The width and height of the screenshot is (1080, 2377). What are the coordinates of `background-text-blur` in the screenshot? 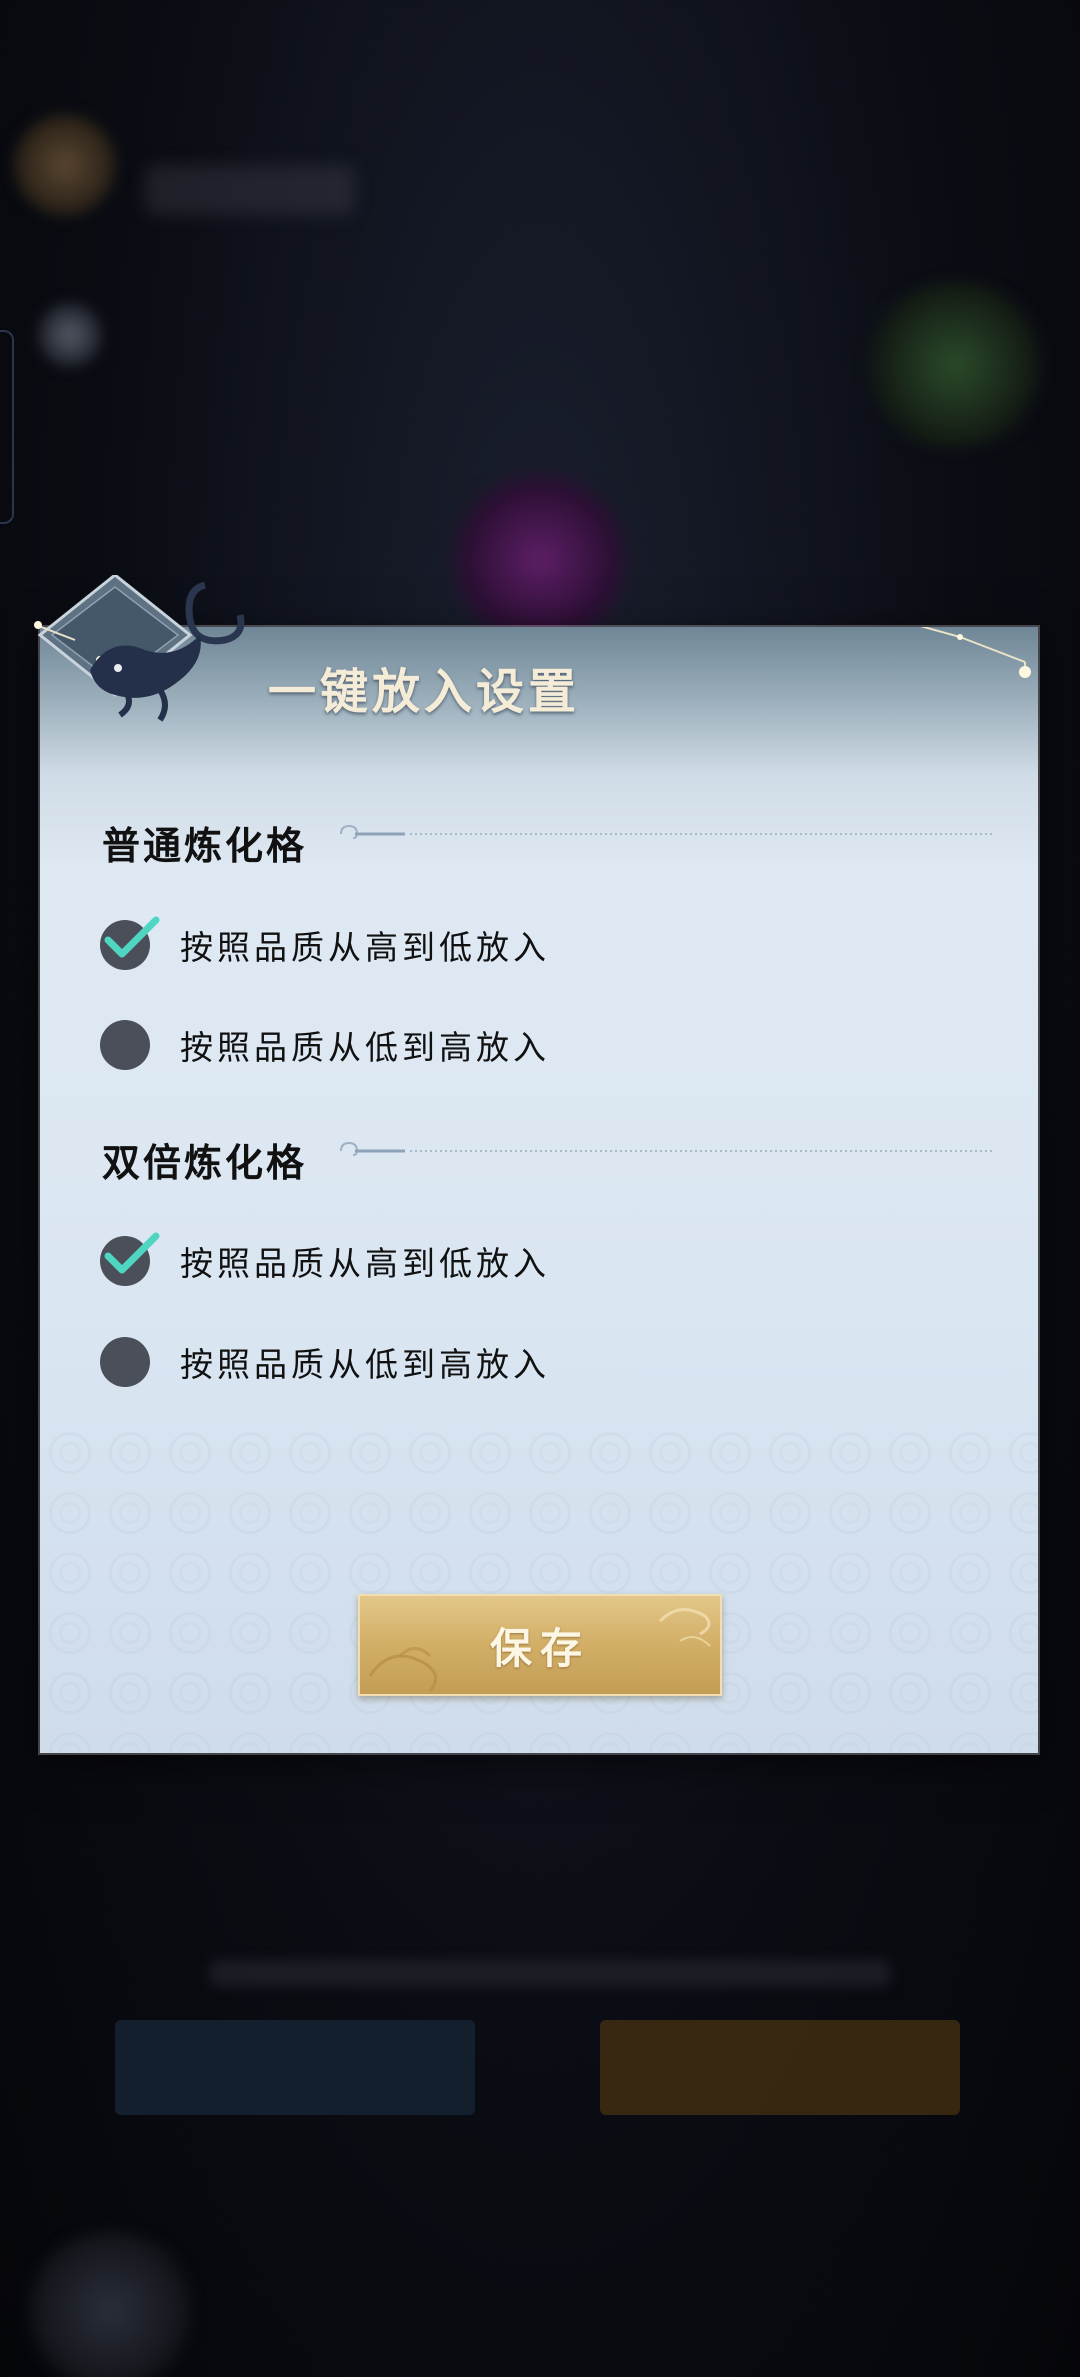 It's located at (550, 1973).